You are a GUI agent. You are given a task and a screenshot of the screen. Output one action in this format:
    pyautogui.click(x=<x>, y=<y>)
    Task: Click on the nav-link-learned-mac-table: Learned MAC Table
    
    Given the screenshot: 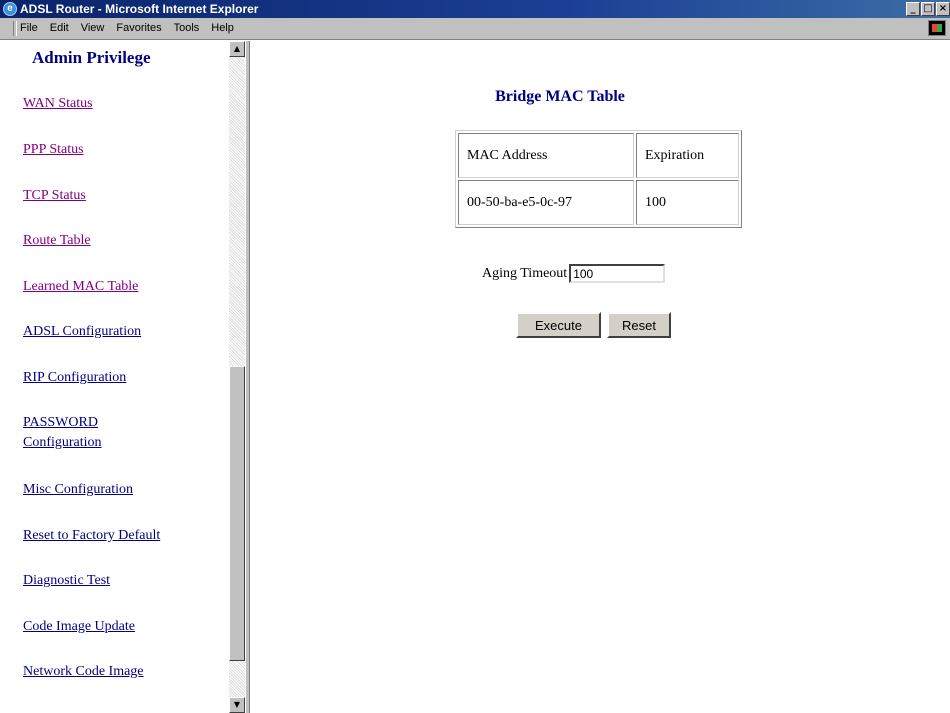 What is the action you would take?
    pyautogui.click(x=80, y=287)
    